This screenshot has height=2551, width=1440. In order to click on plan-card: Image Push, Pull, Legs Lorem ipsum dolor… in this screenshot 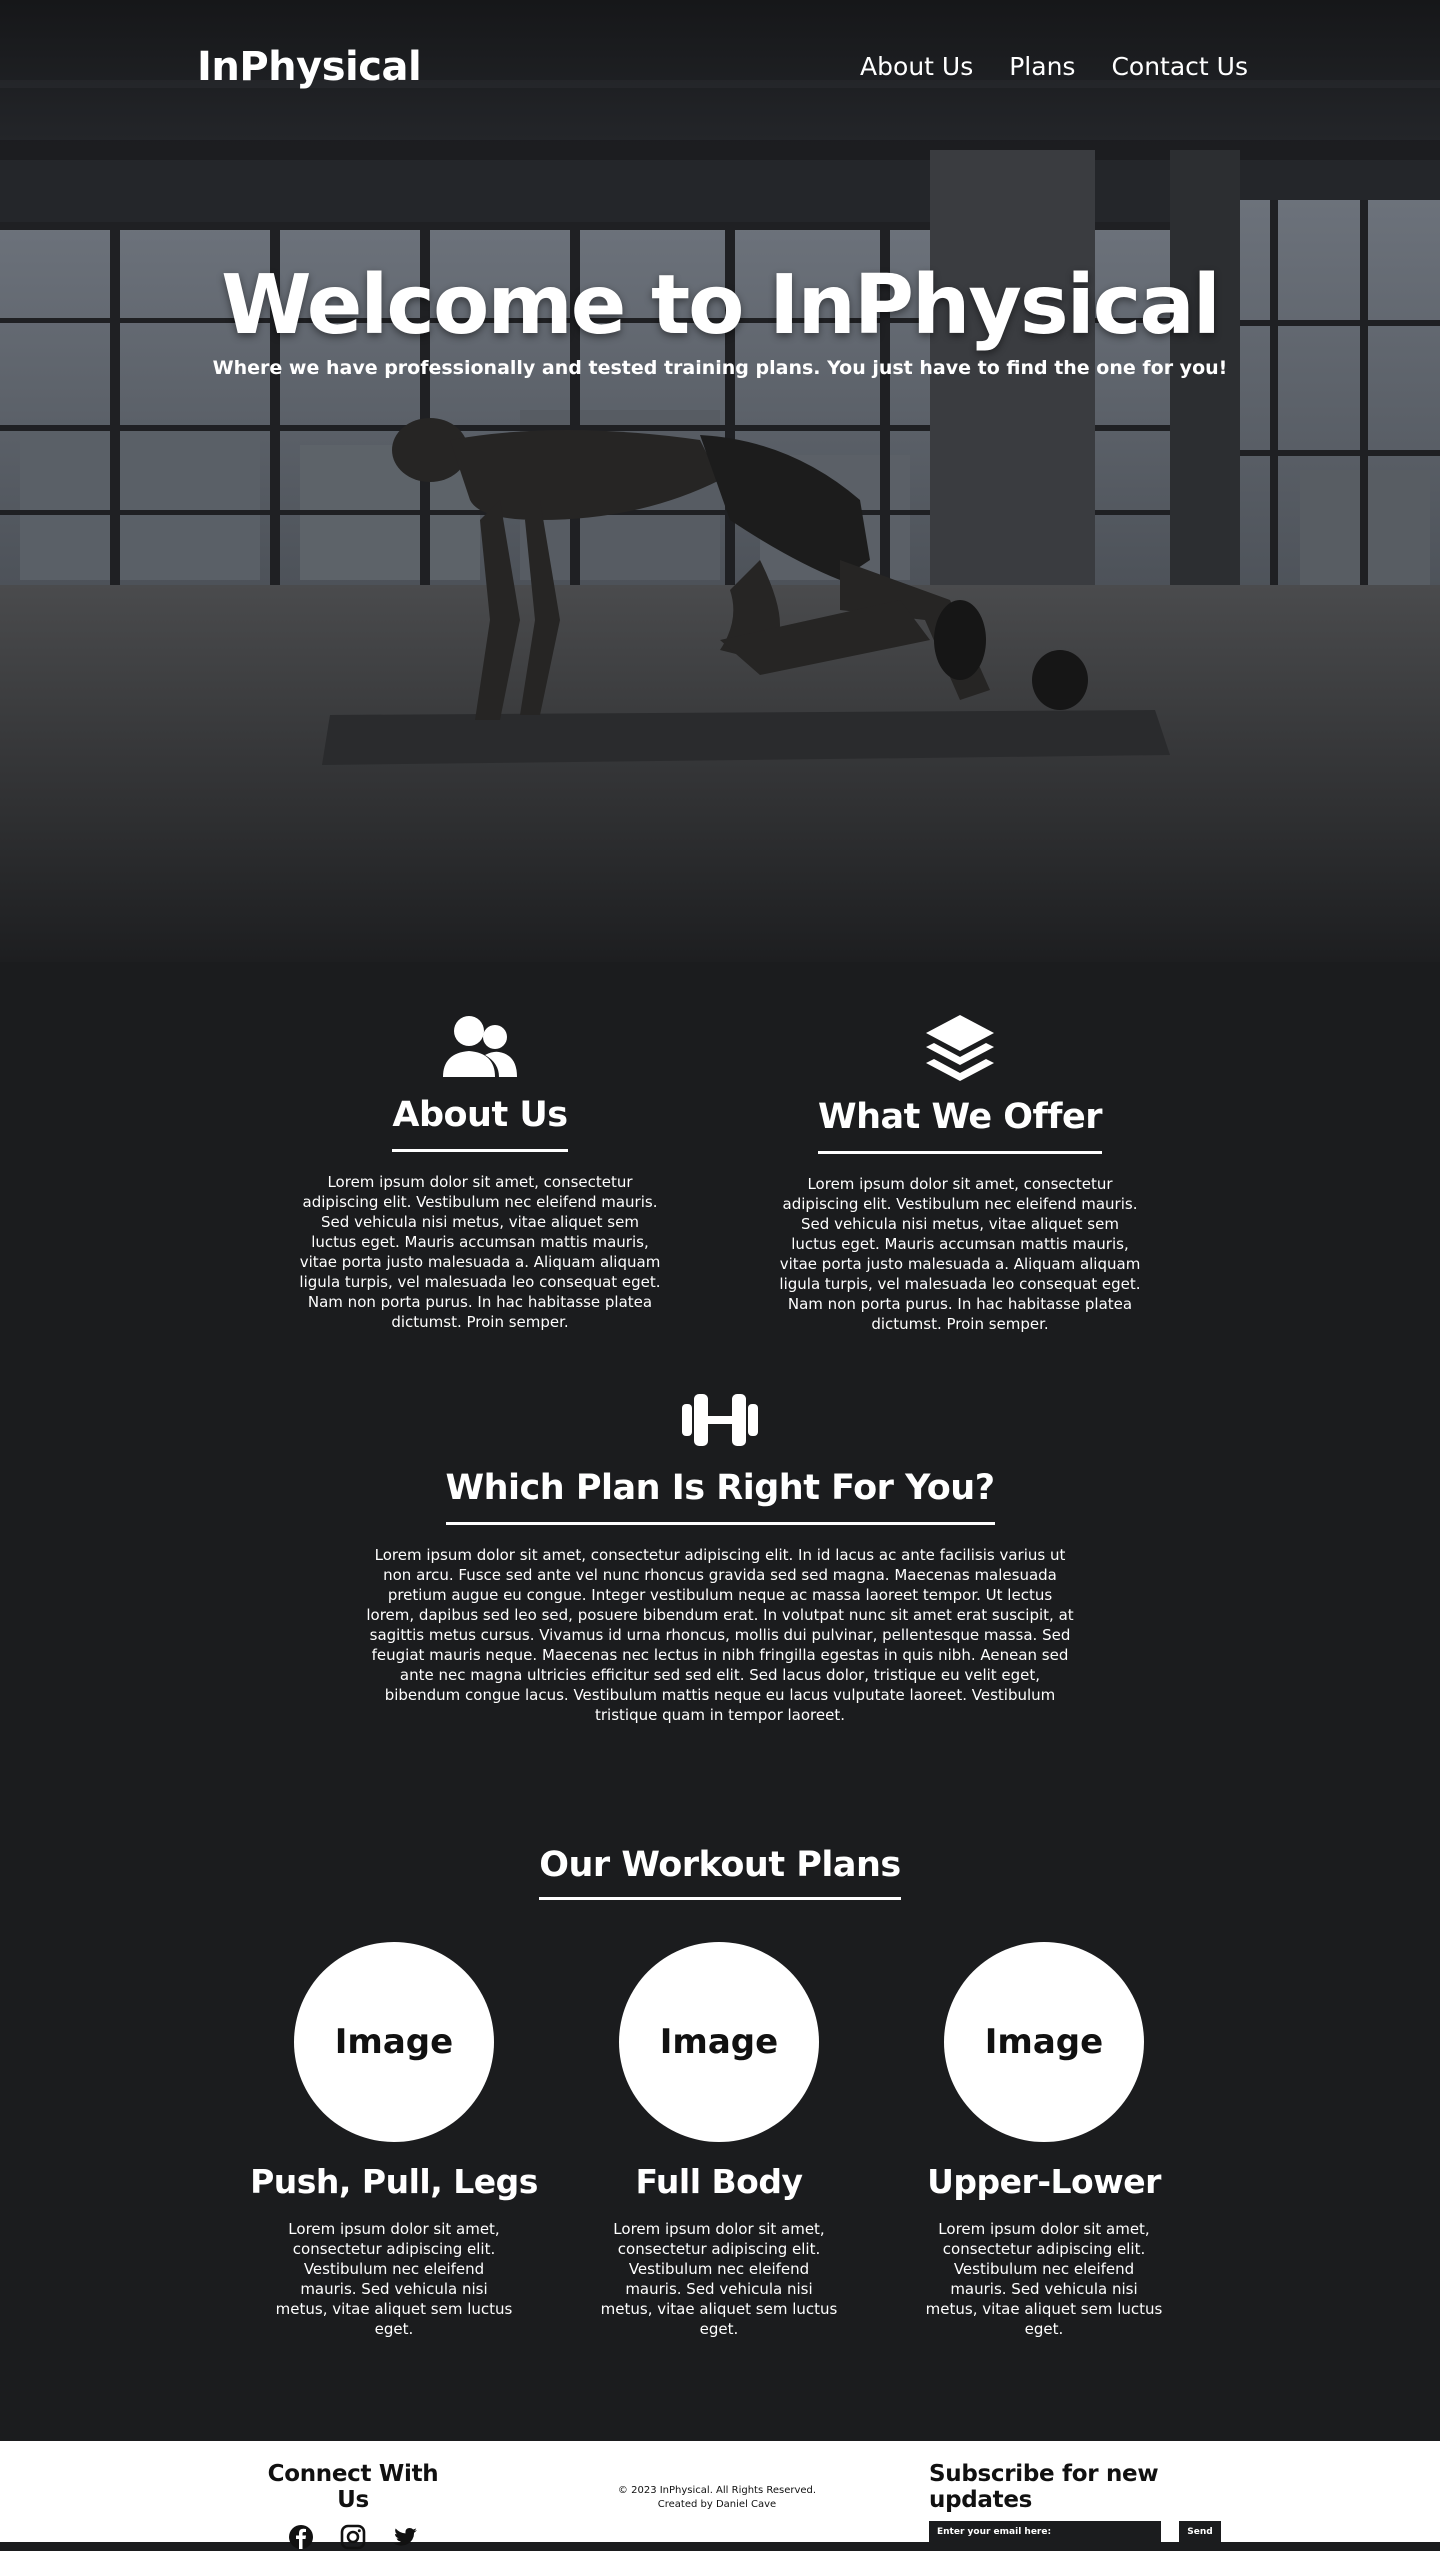, I will do `click(394, 2140)`.